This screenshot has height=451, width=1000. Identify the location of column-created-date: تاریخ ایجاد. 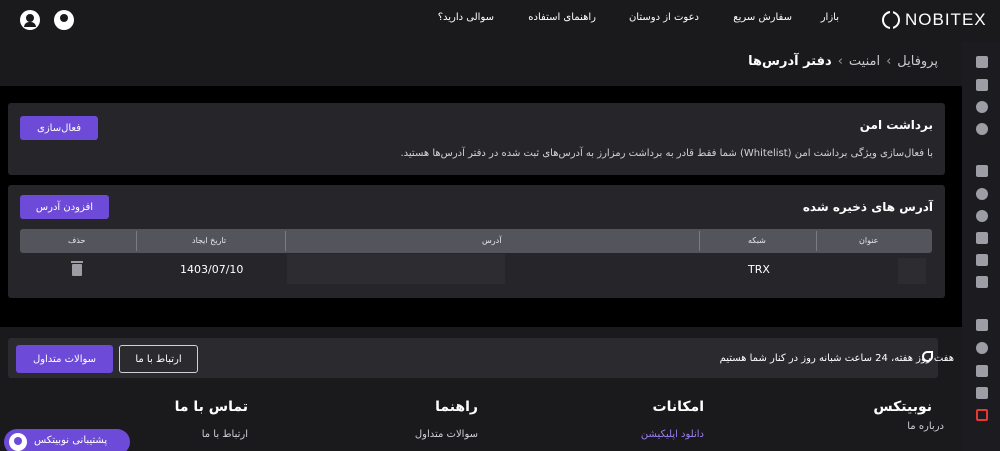
(209, 240).